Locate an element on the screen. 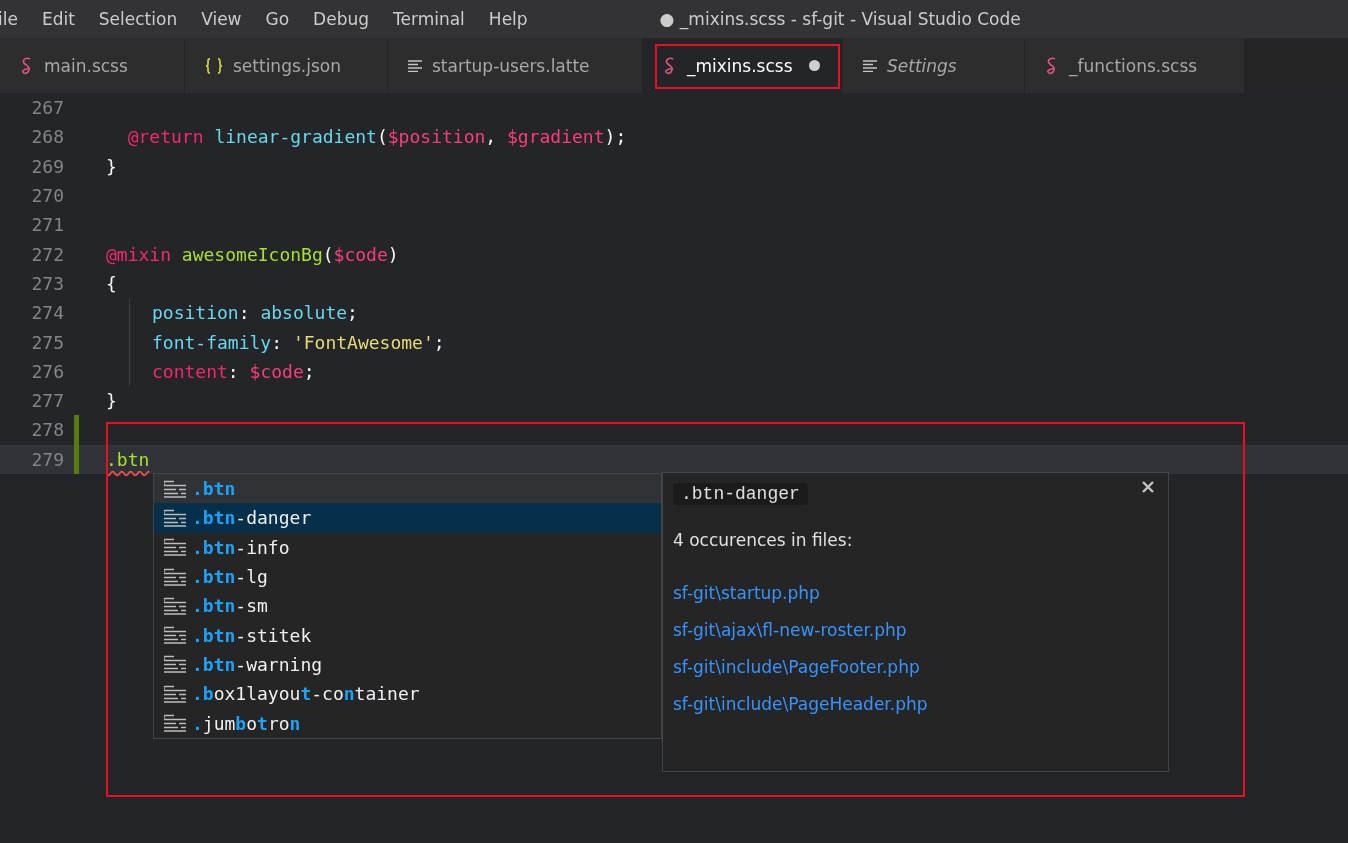 This screenshot has width=1348, height=843. menu-item: ile is located at coordinates (15, 19).